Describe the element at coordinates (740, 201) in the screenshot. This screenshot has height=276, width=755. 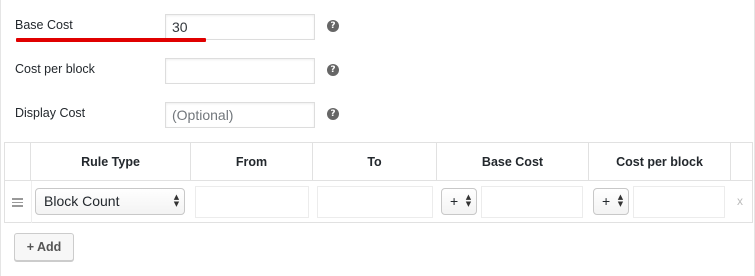
I see `remove-row-icon: x` at that location.